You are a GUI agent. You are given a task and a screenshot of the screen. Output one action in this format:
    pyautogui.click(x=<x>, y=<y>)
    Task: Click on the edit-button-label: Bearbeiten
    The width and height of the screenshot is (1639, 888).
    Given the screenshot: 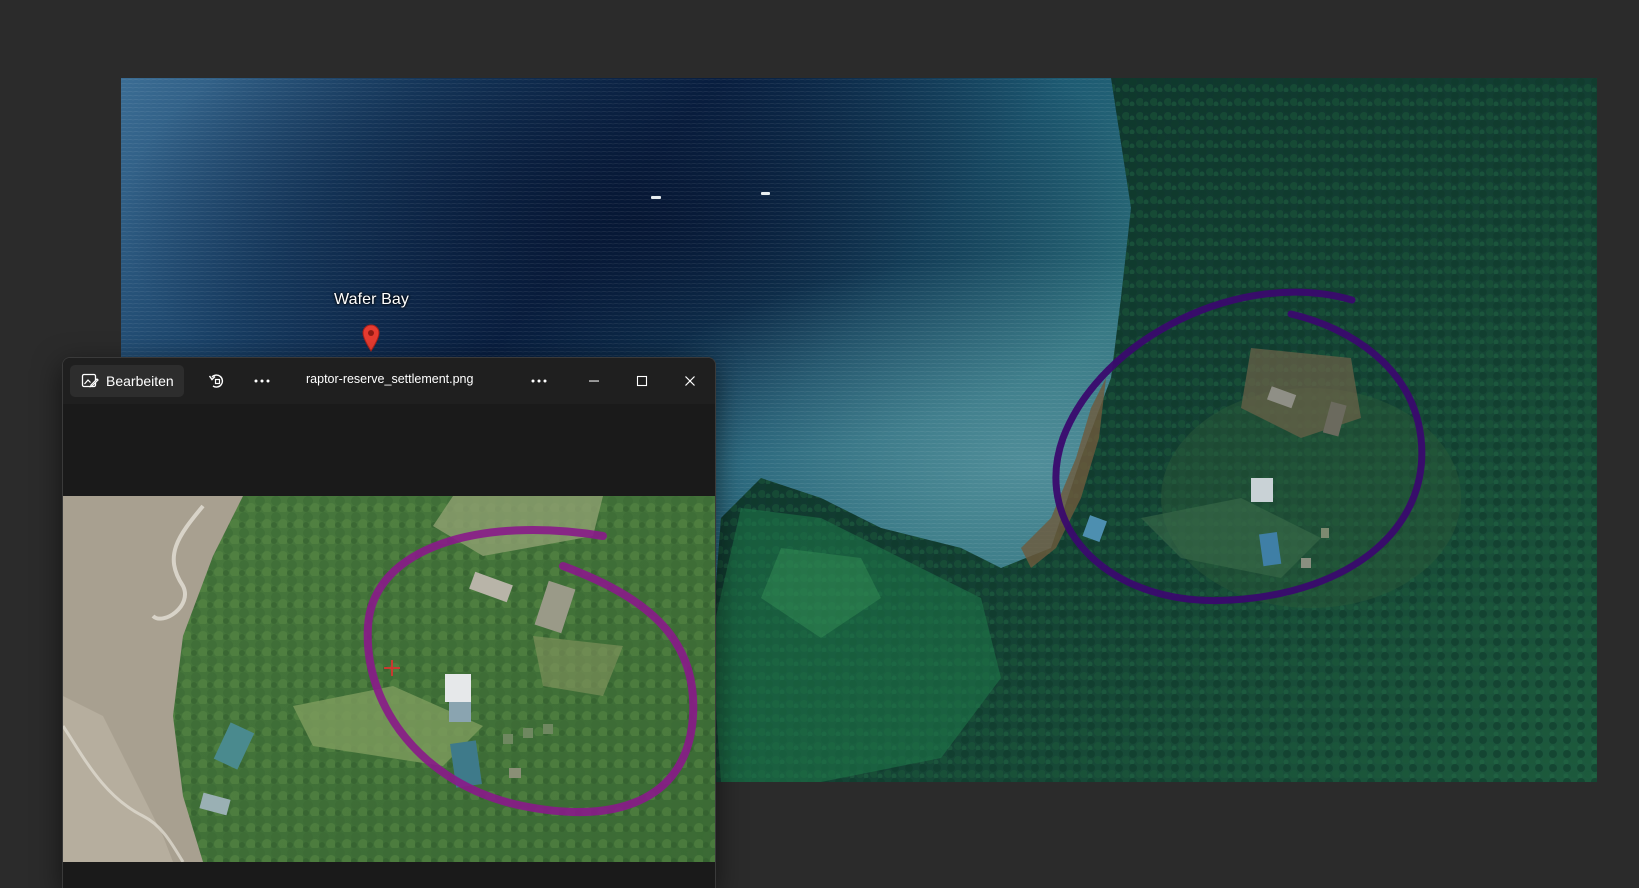 What is the action you would take?
    pyautogui.click(x=140, y=381)
    